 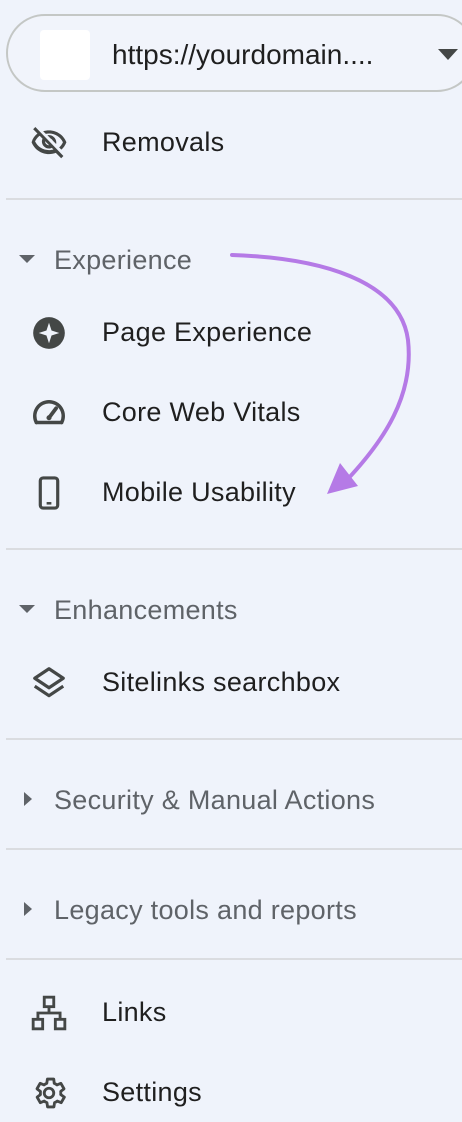 I want to click on star-badge-icon, so click(x=49, y=333).